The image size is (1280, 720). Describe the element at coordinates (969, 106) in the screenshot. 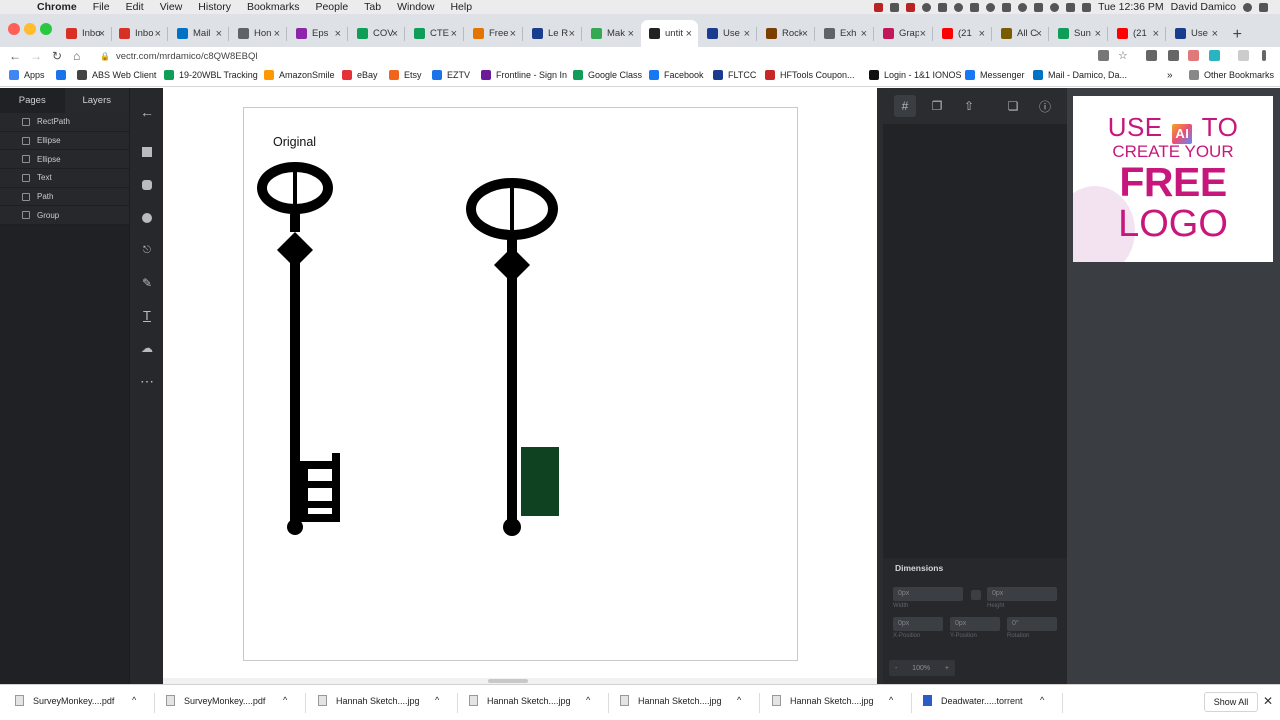

I see `share-icon: ⇧` at that location.